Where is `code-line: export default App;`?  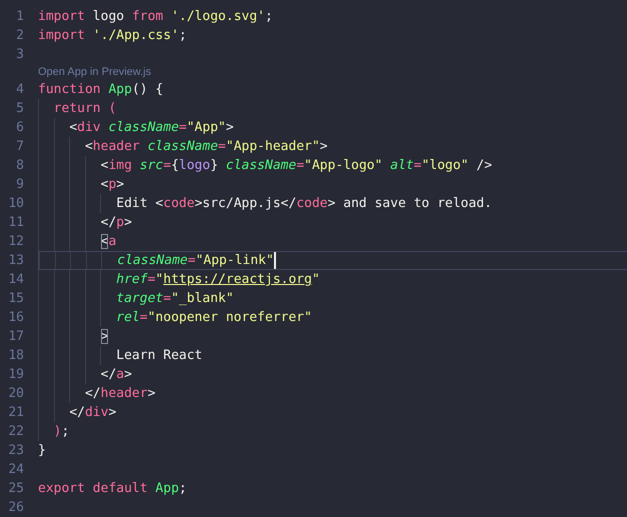 code-line: export default App; is located at coordinates (112, 488).